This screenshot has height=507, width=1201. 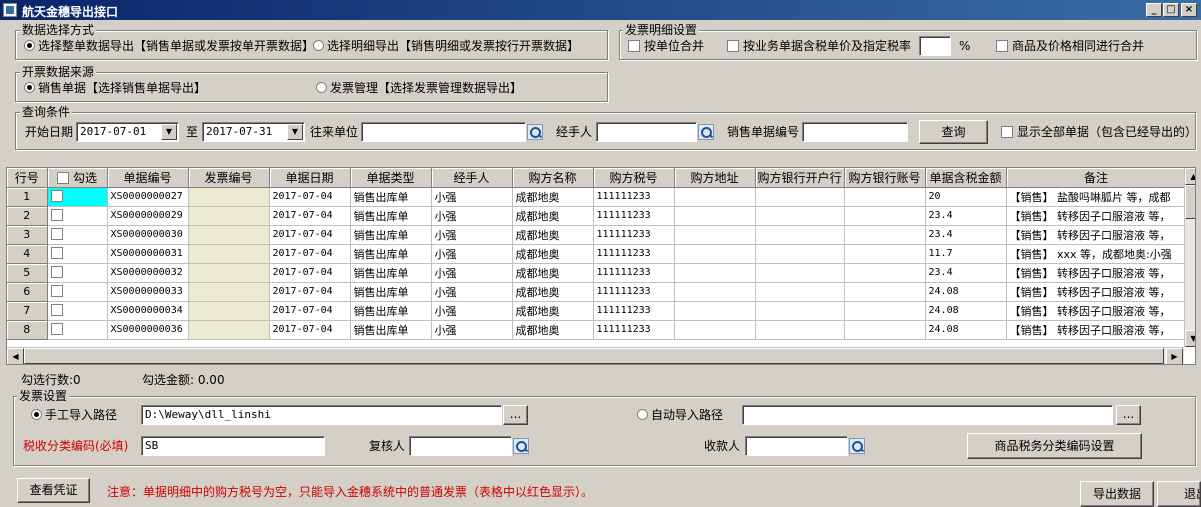 What do you see at coordinates (295, 132) in the screenshot?
I see `chevron-down-icon: ▼` at bounding box center [295, 132].